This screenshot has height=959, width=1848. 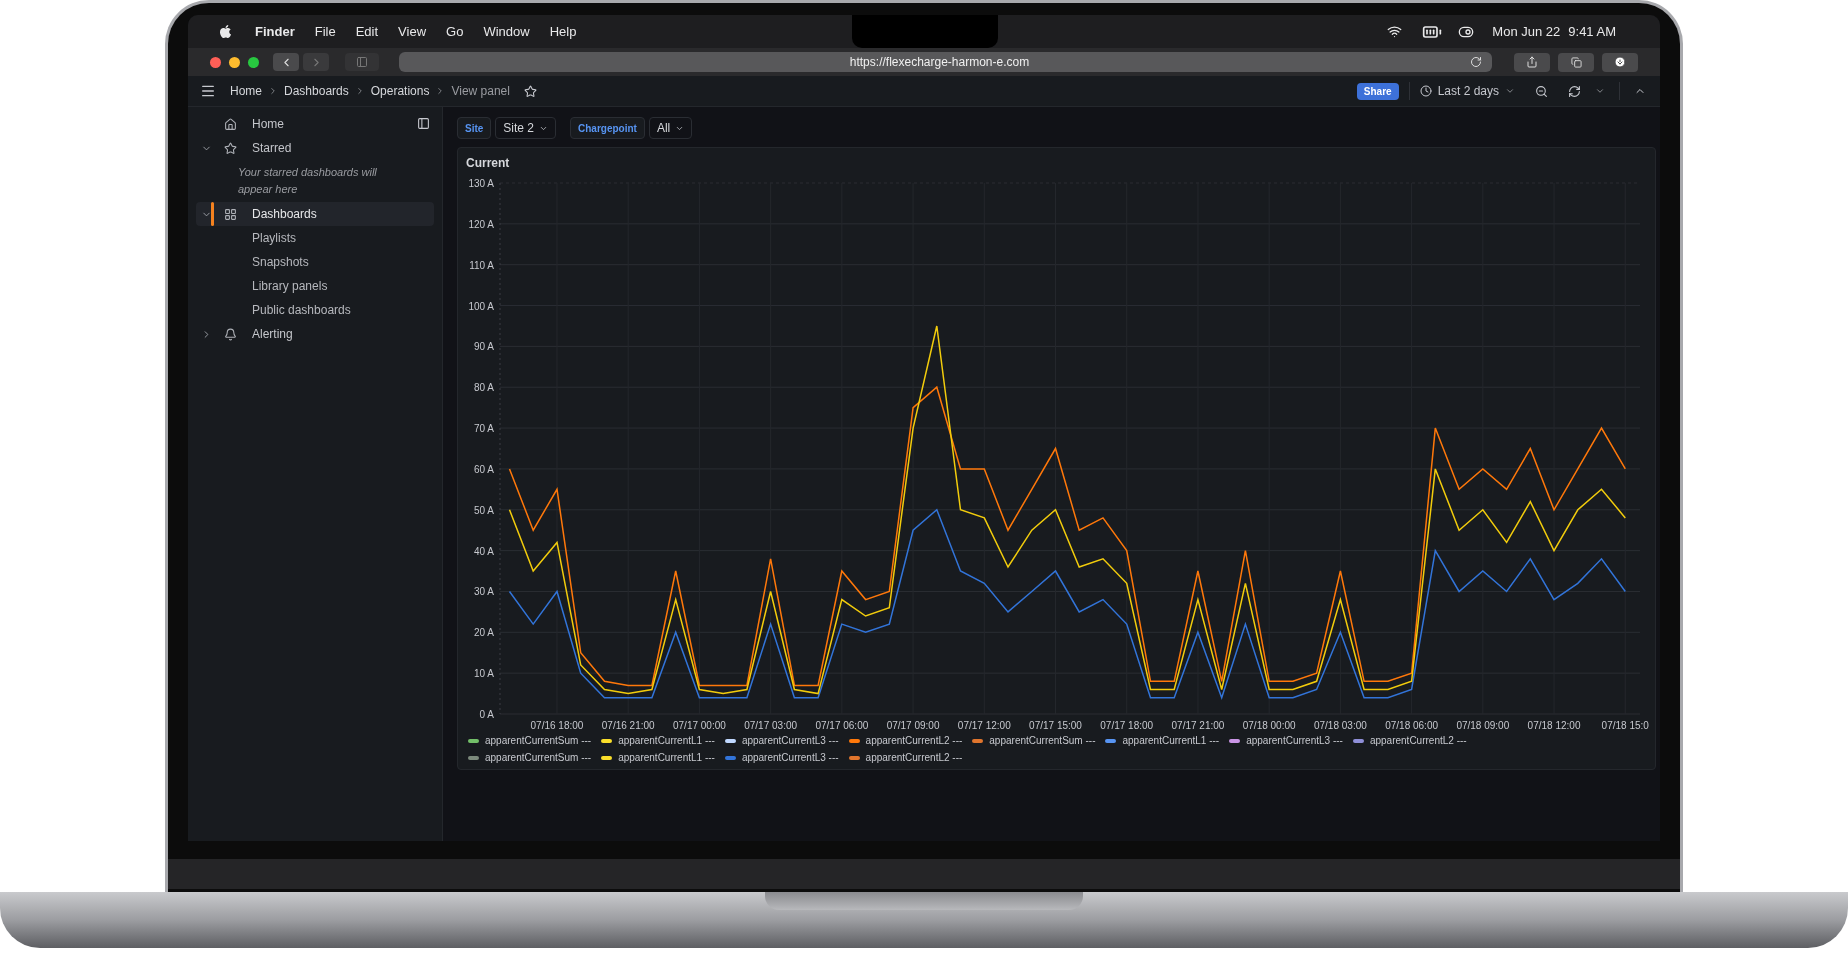 What do you see at coordinates (481, 265) in the screenshot?
I see `y-axis-label: 110 A` at bounding box center [481, 265].